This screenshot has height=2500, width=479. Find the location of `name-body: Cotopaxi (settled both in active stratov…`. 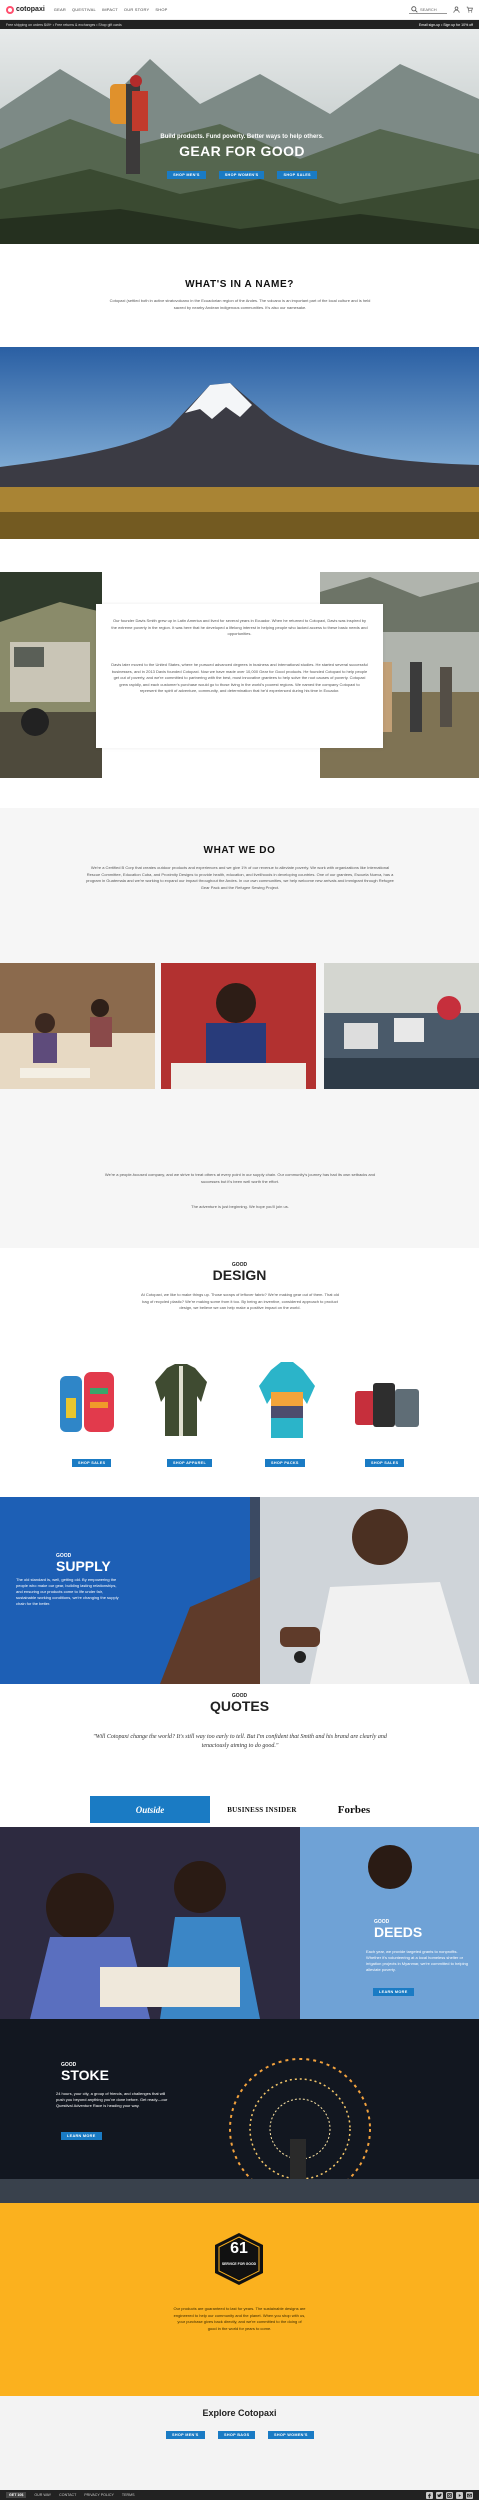

name-body: Cotopaxi (settled both in active stratov… is located at coordinates (240, 304).